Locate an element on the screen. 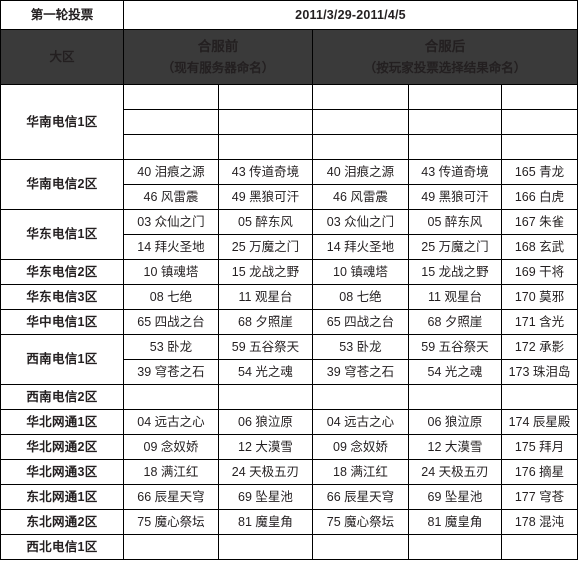 The image size is (586, 579). server-cell: 171 含光 is located at coordinates (539, 322).